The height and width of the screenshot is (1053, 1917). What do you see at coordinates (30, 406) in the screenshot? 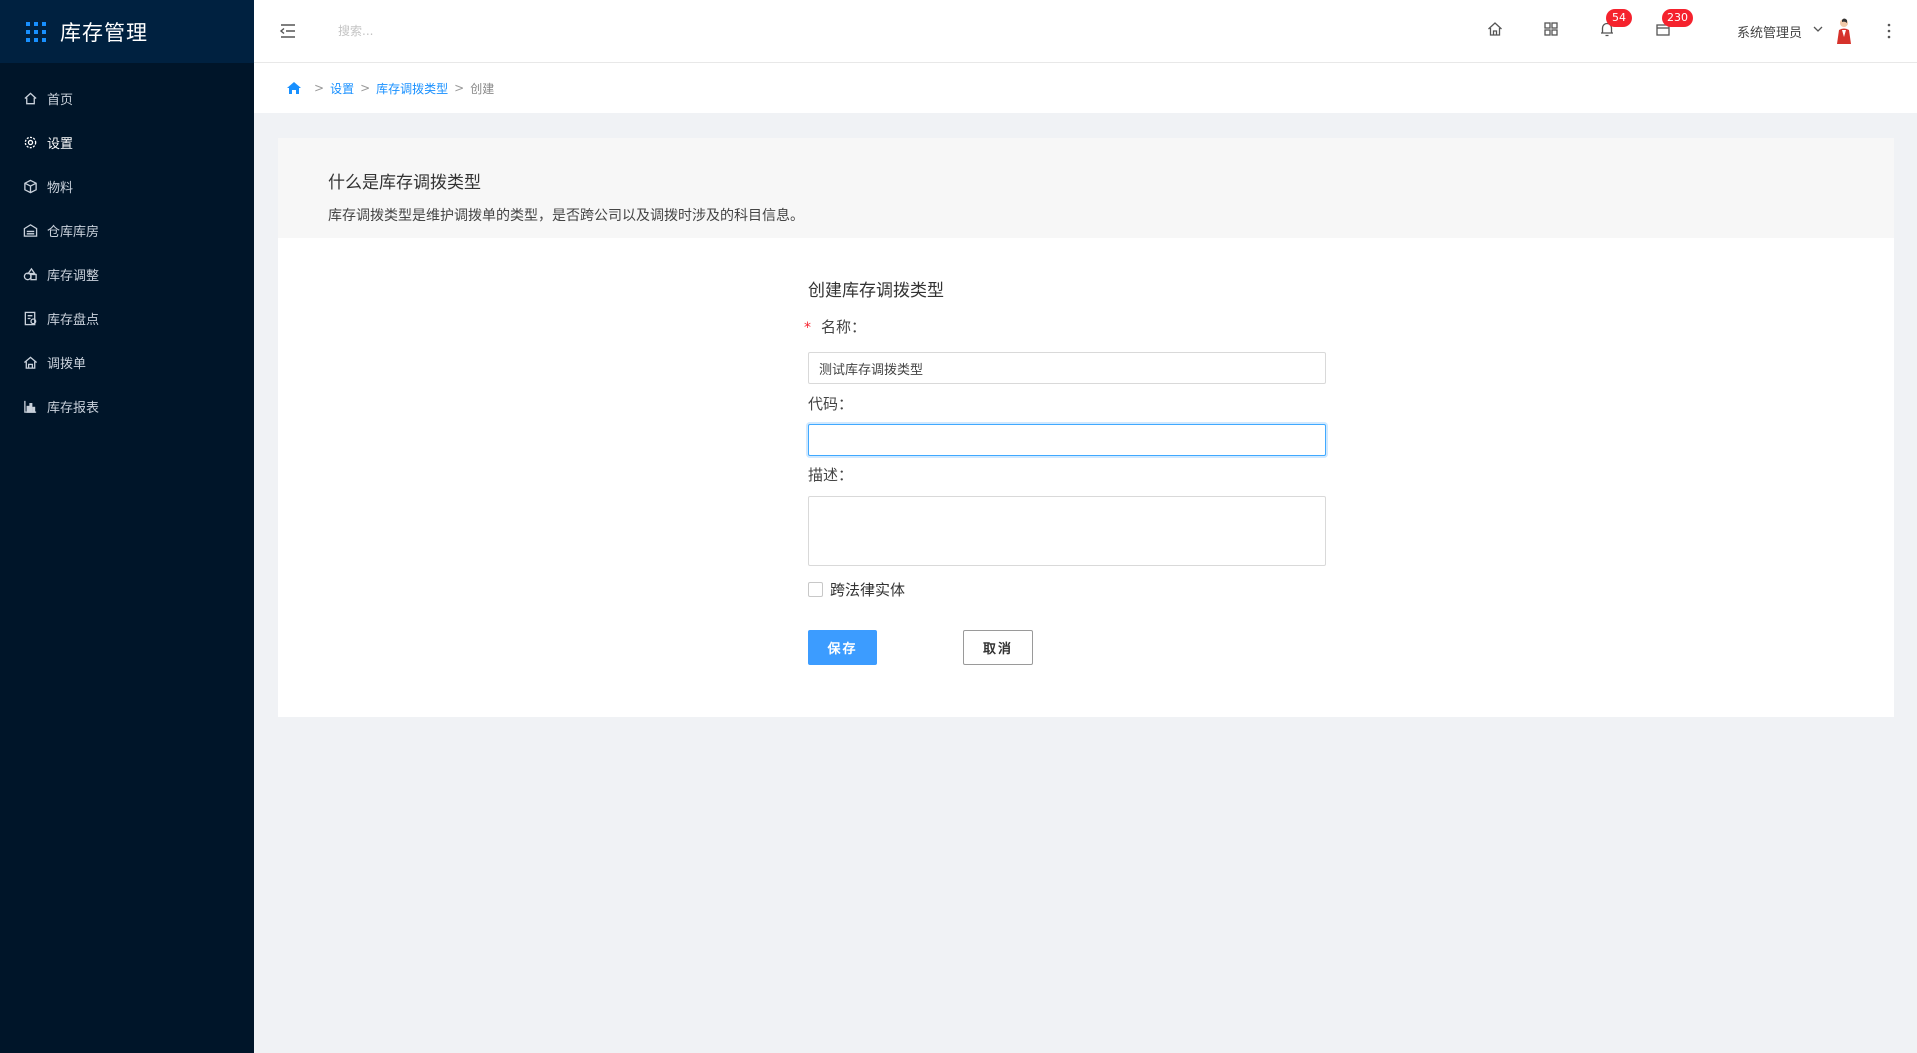
I see `bar-chart-icon` at bounding box center [30, 406].